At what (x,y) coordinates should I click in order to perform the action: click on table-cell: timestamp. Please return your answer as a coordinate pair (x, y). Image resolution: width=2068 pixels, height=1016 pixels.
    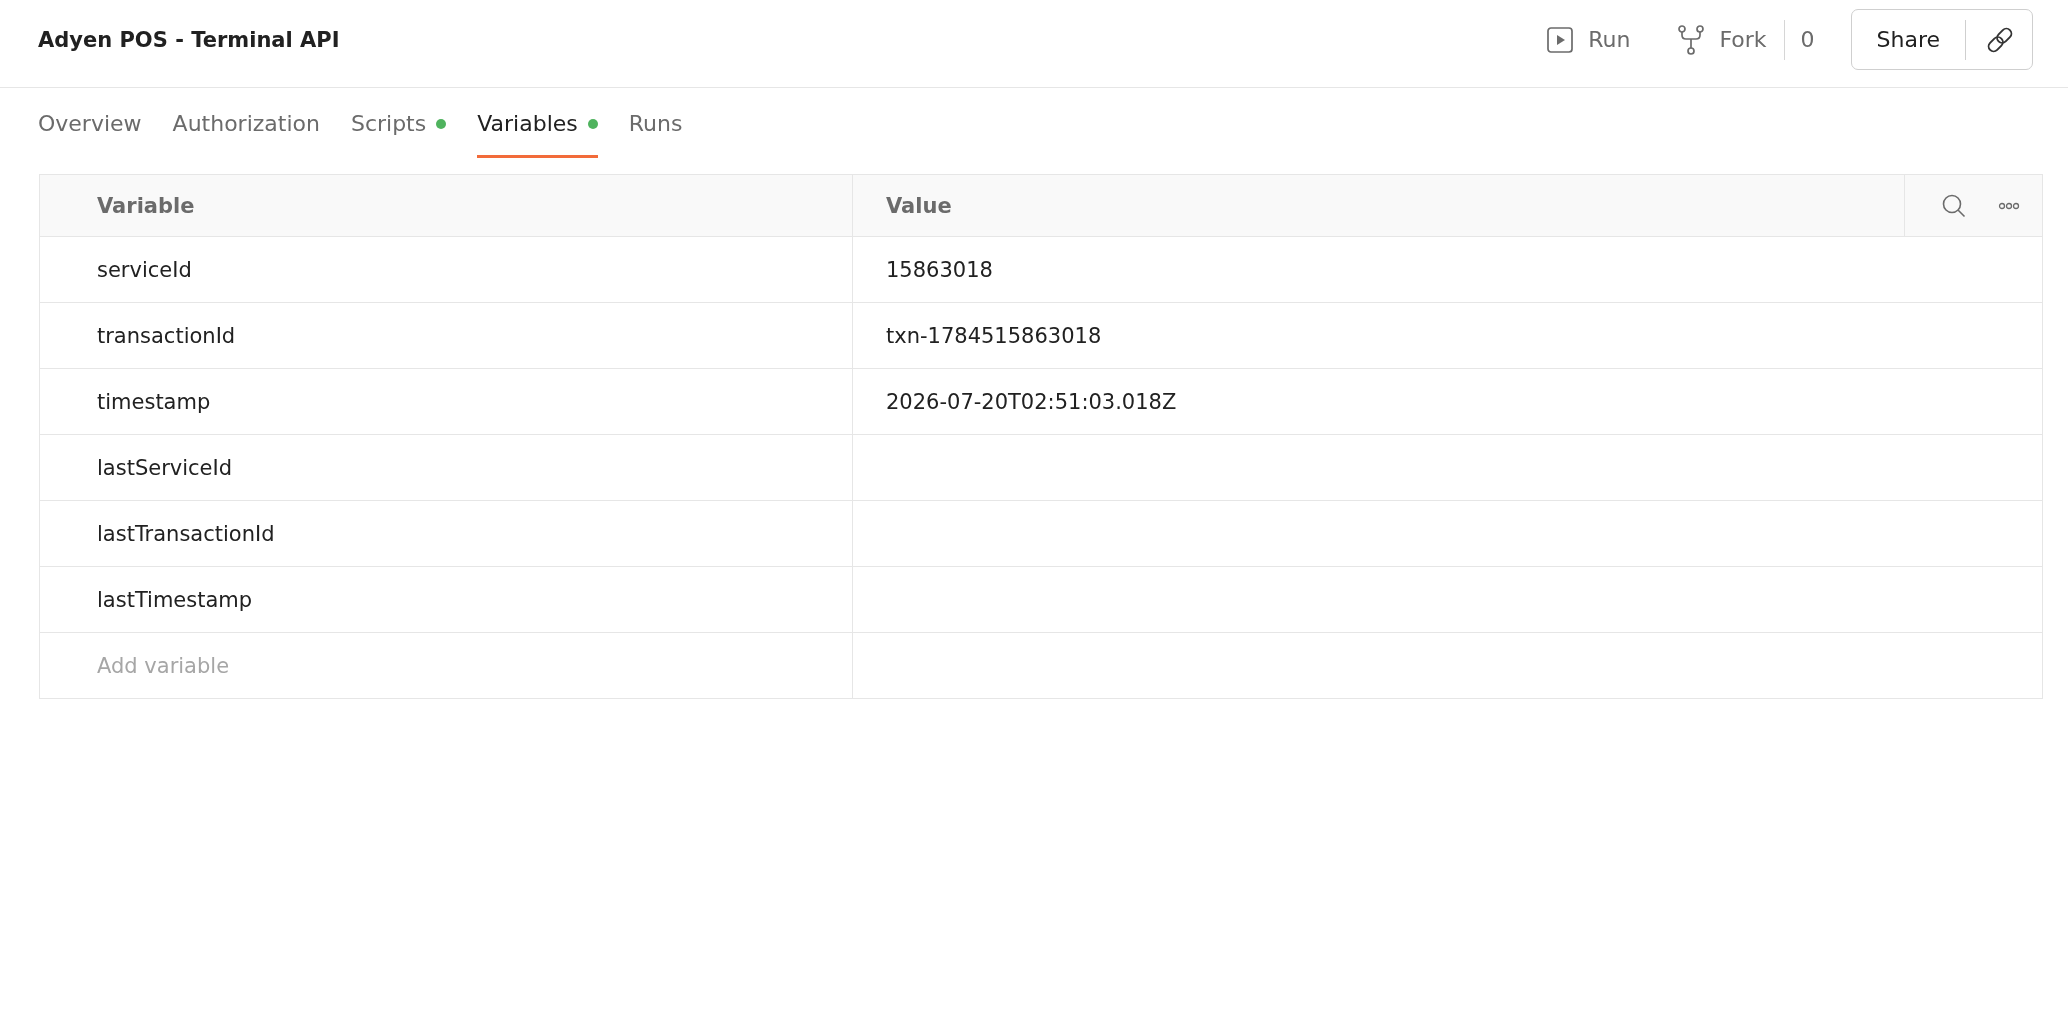
    Looking at the image, I should click on (446, 401).